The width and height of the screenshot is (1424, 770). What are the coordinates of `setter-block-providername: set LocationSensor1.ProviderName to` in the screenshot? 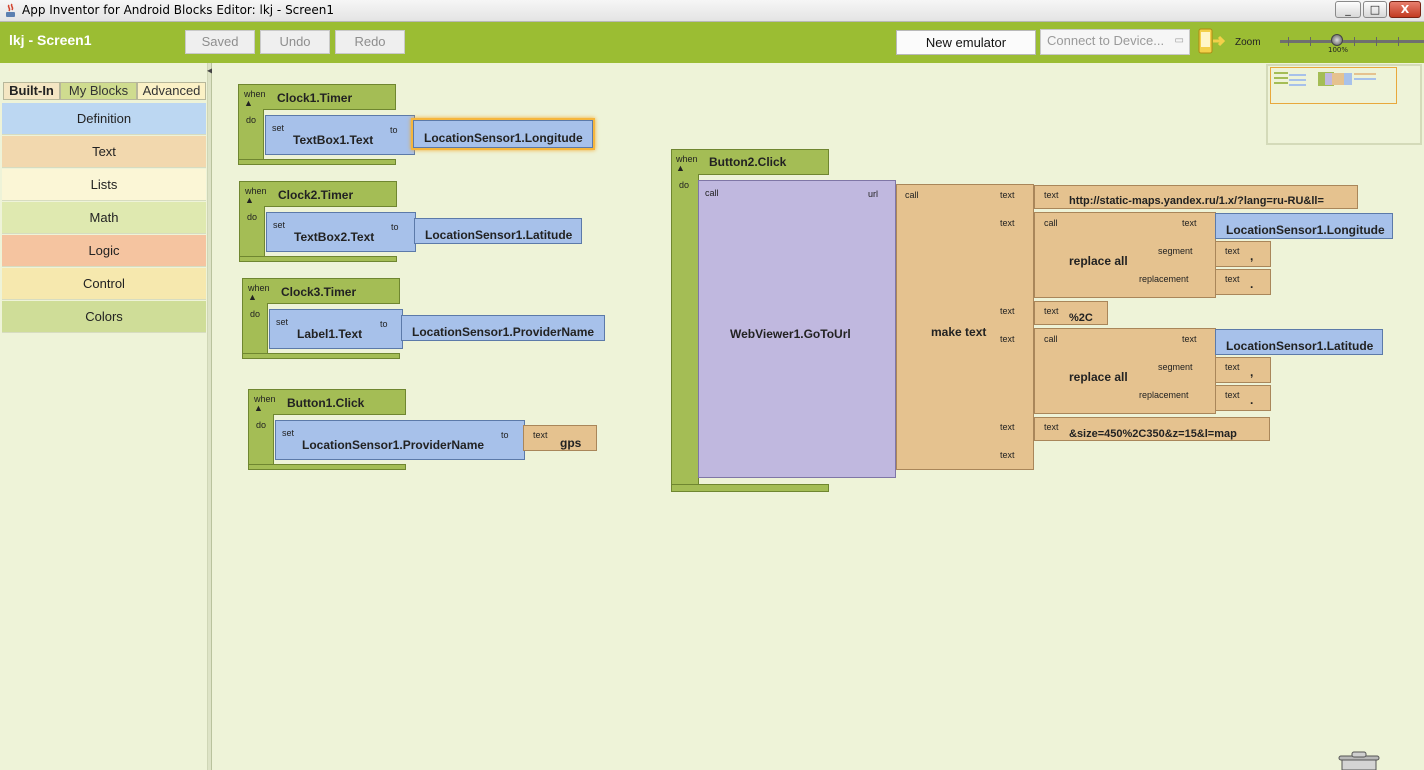 It's located at (400, 440).